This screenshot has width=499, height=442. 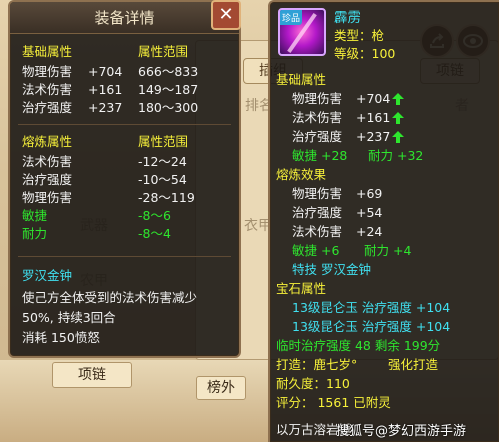 What do you see at coordinates (396, 155) in the screenshot?
I see `base-stamina: 耐力 +32` at bounding box center [396, 155].